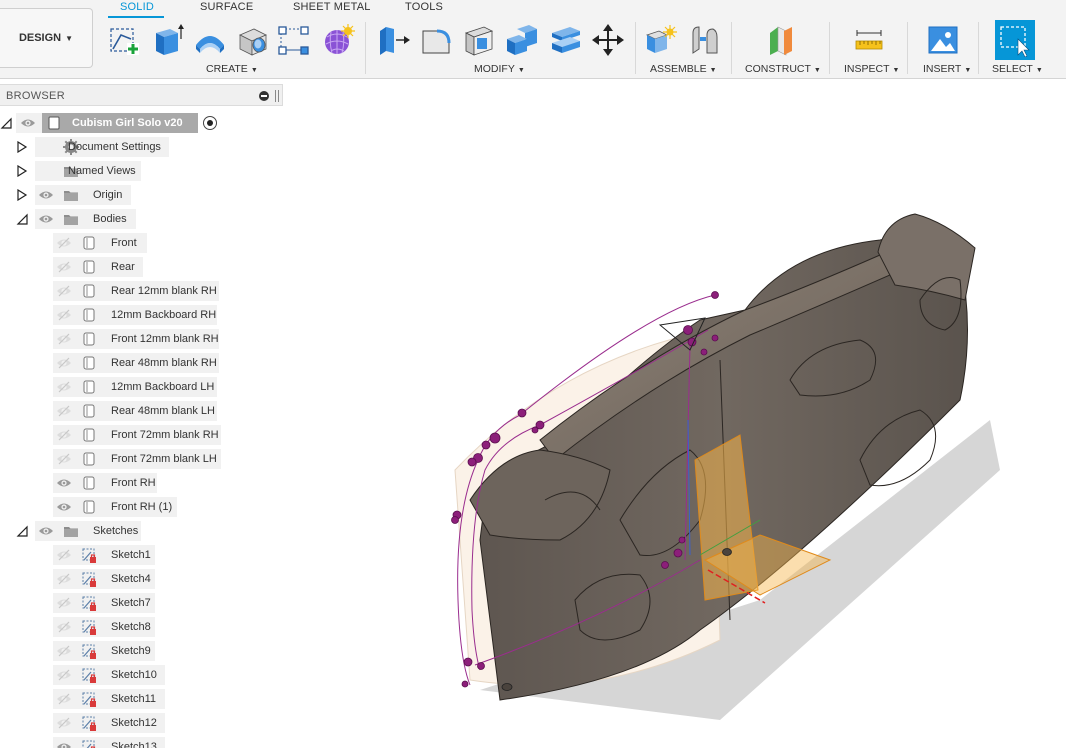  I want to click on browser-tree-row: Rear 48mm blank RH, so click(130, 363).